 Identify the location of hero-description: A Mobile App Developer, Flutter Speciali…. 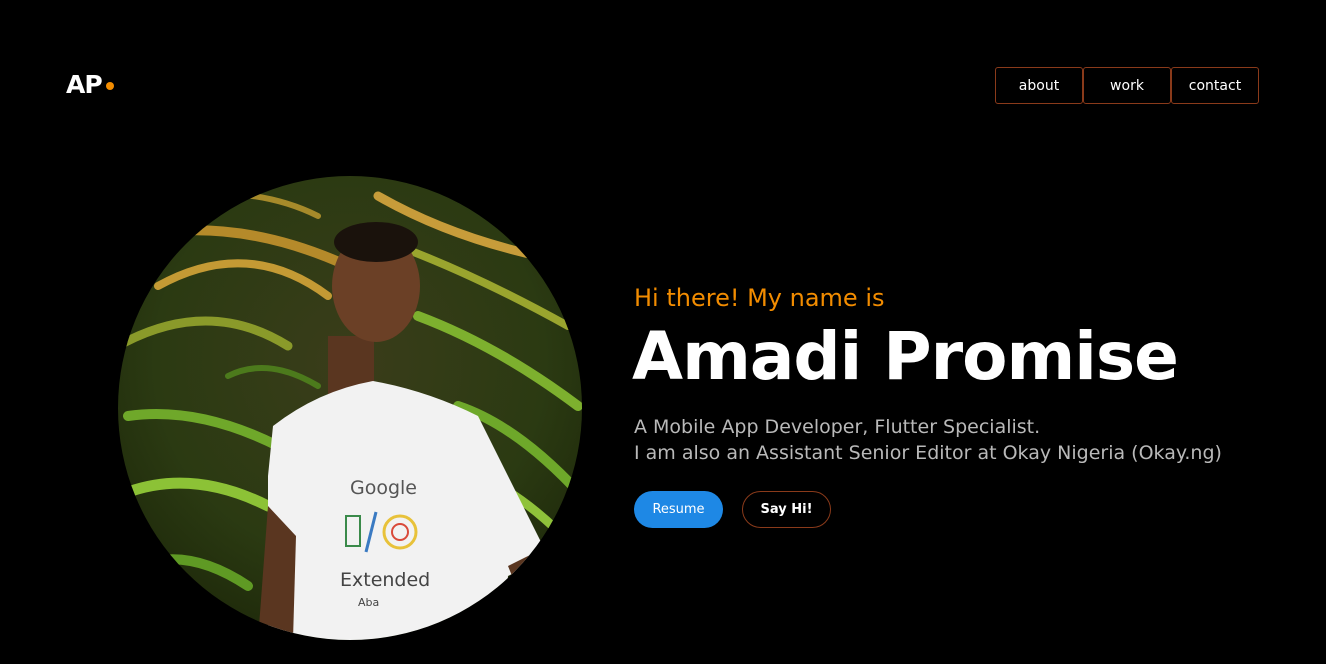
(928, 440).